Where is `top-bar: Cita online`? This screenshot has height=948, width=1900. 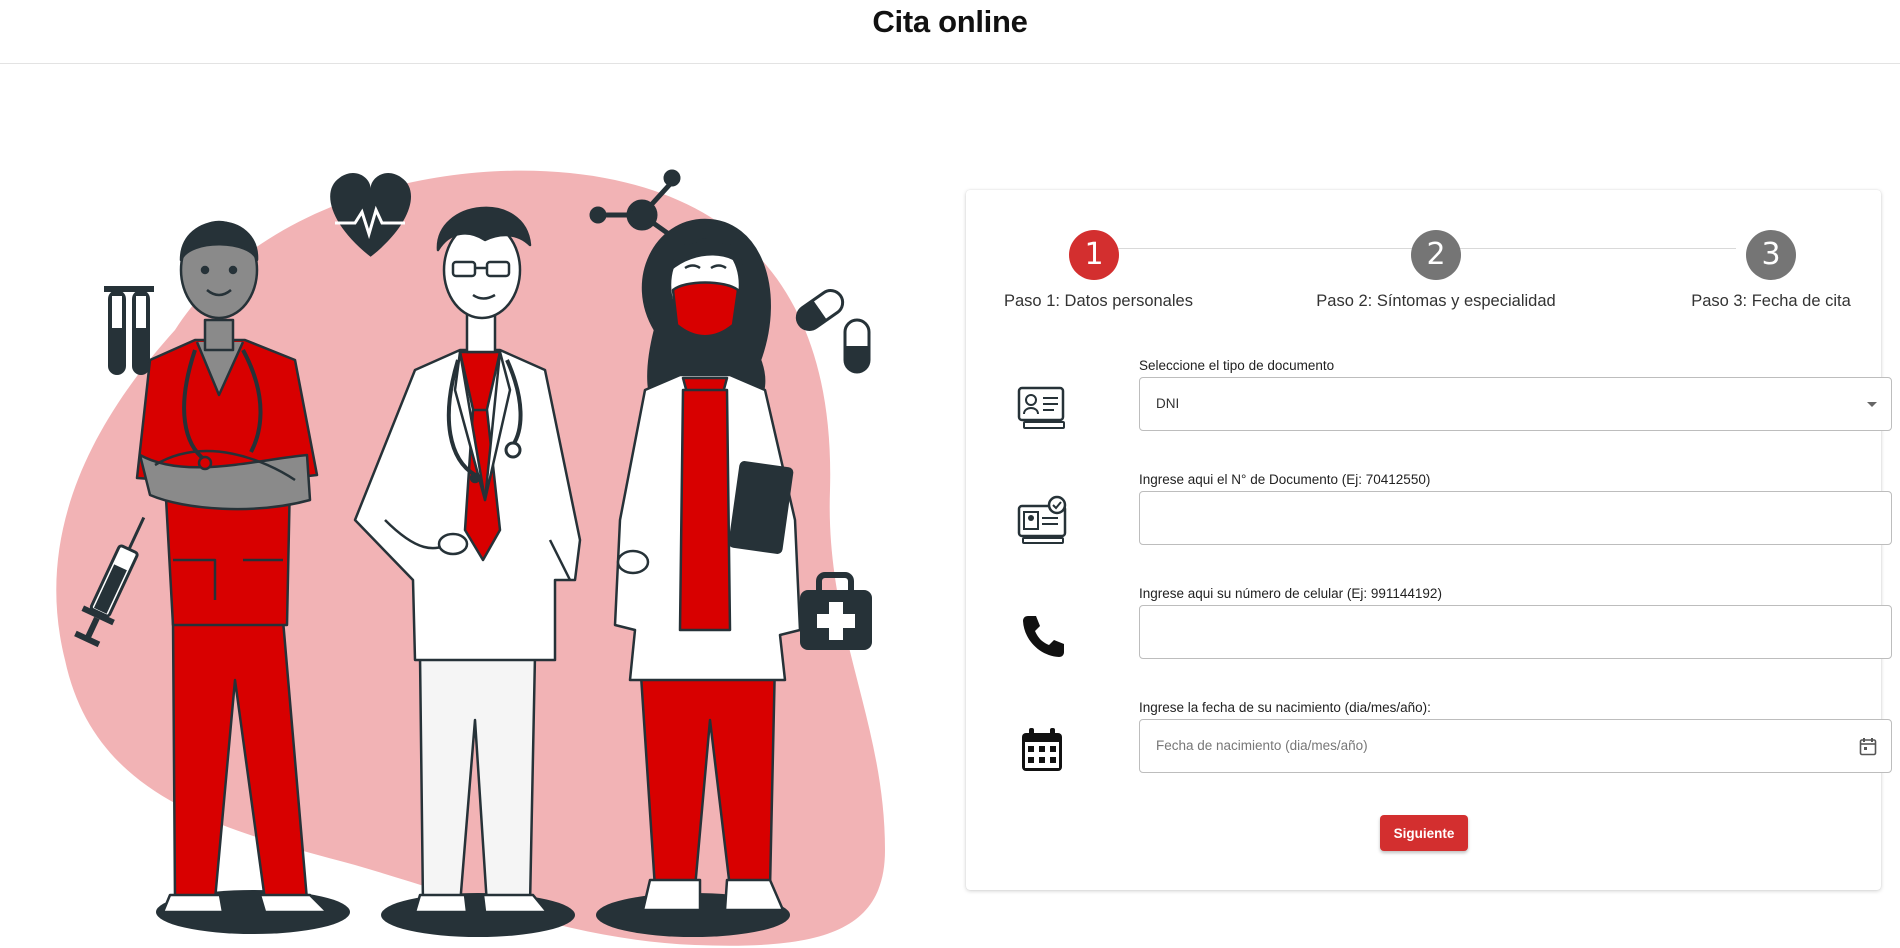
top-bar: Cita online is located at coordinates (950, 32).